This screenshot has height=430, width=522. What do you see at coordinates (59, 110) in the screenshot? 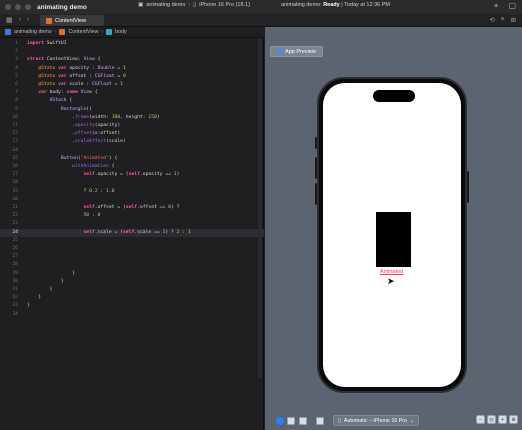
I see `code-text: Rectangle()` at bounding box center [59, 110].